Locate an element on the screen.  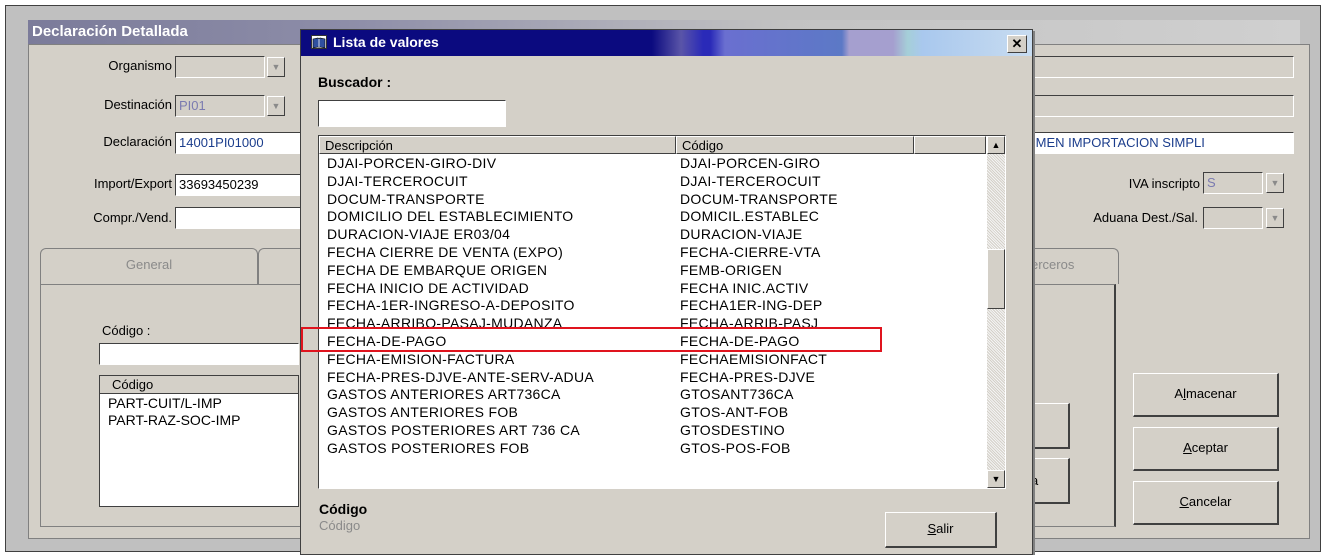
table-row: GASTOS POSTERIORES FOB GTOS-POS-FOB is located at coordinates (652, 448).